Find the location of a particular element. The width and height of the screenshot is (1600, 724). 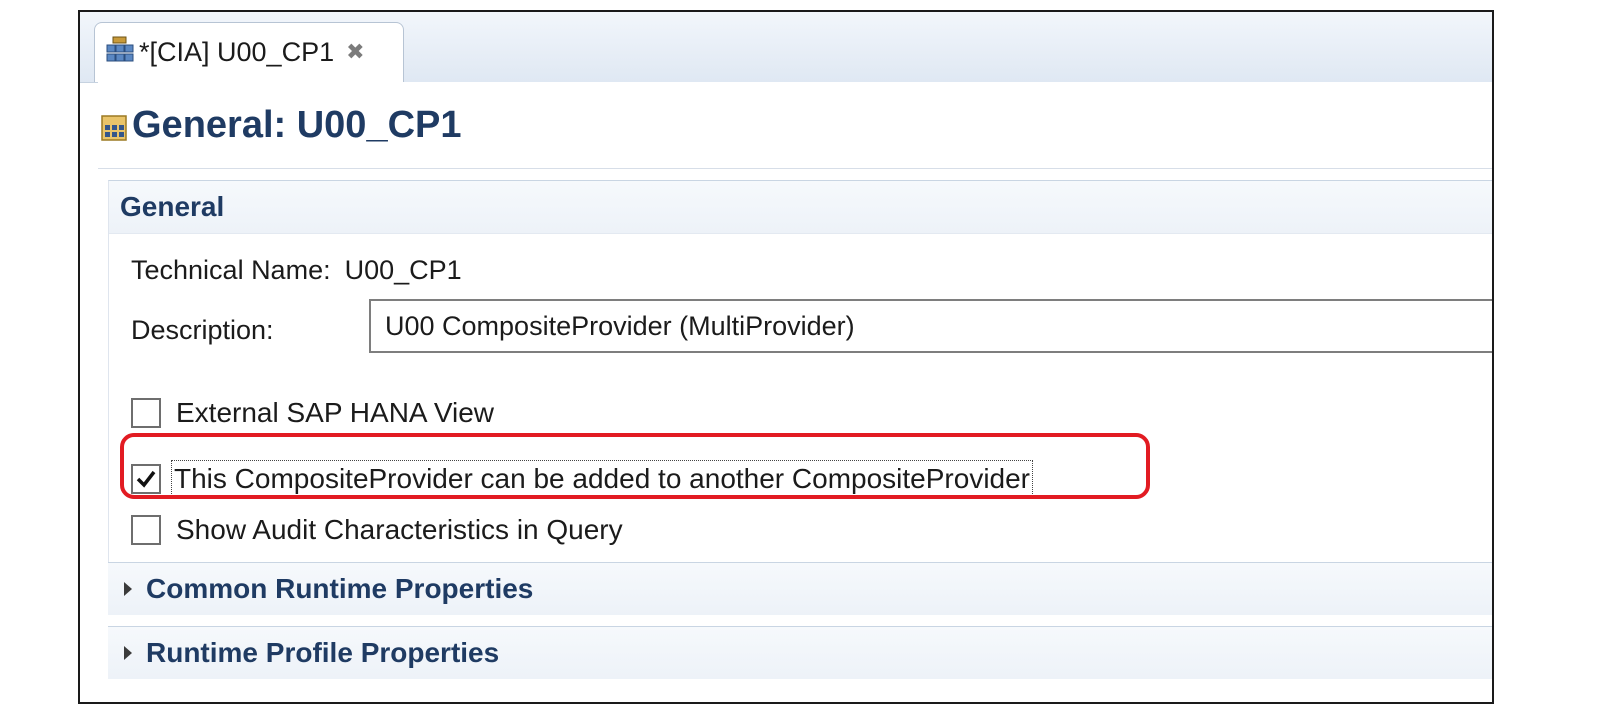

editor-tab: *[CIA] U00_CP1 ✖ is located at coordinates (249, 52).